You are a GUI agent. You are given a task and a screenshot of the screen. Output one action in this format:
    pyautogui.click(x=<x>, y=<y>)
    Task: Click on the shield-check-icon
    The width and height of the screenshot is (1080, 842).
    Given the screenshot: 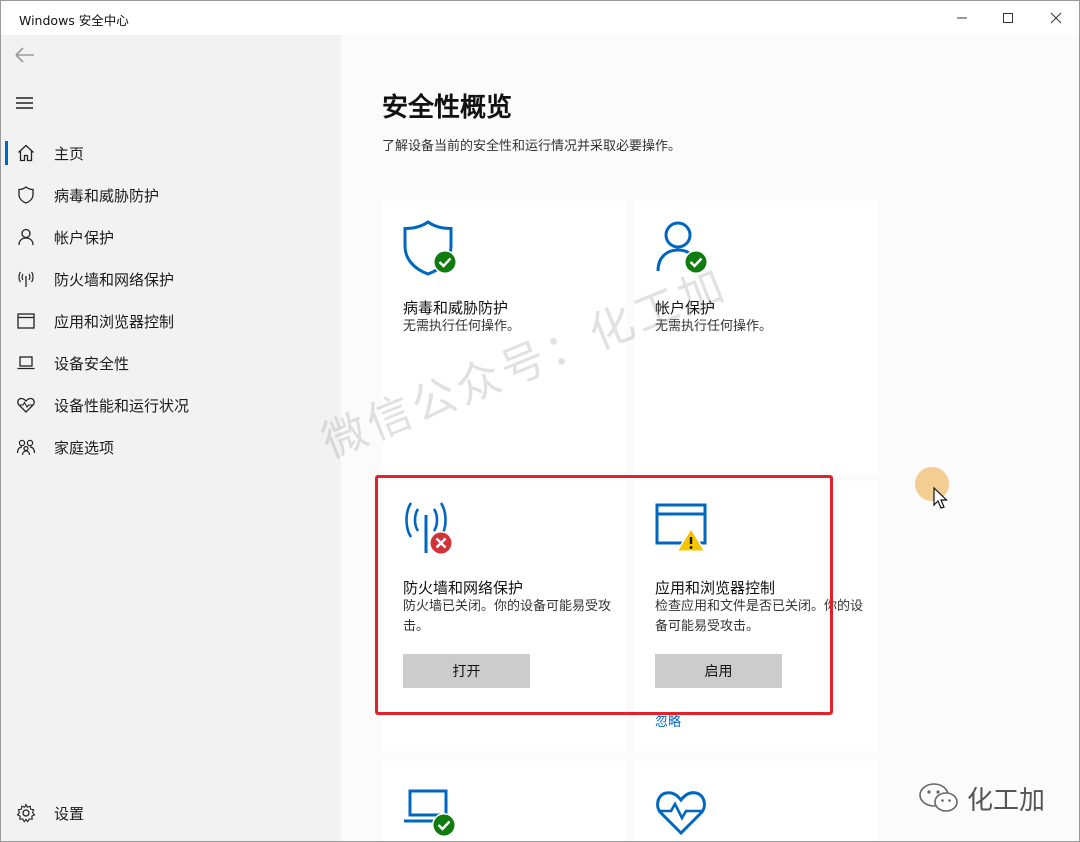 What is the action you would take?
    pyautogui.click(x=430, y=248)
    